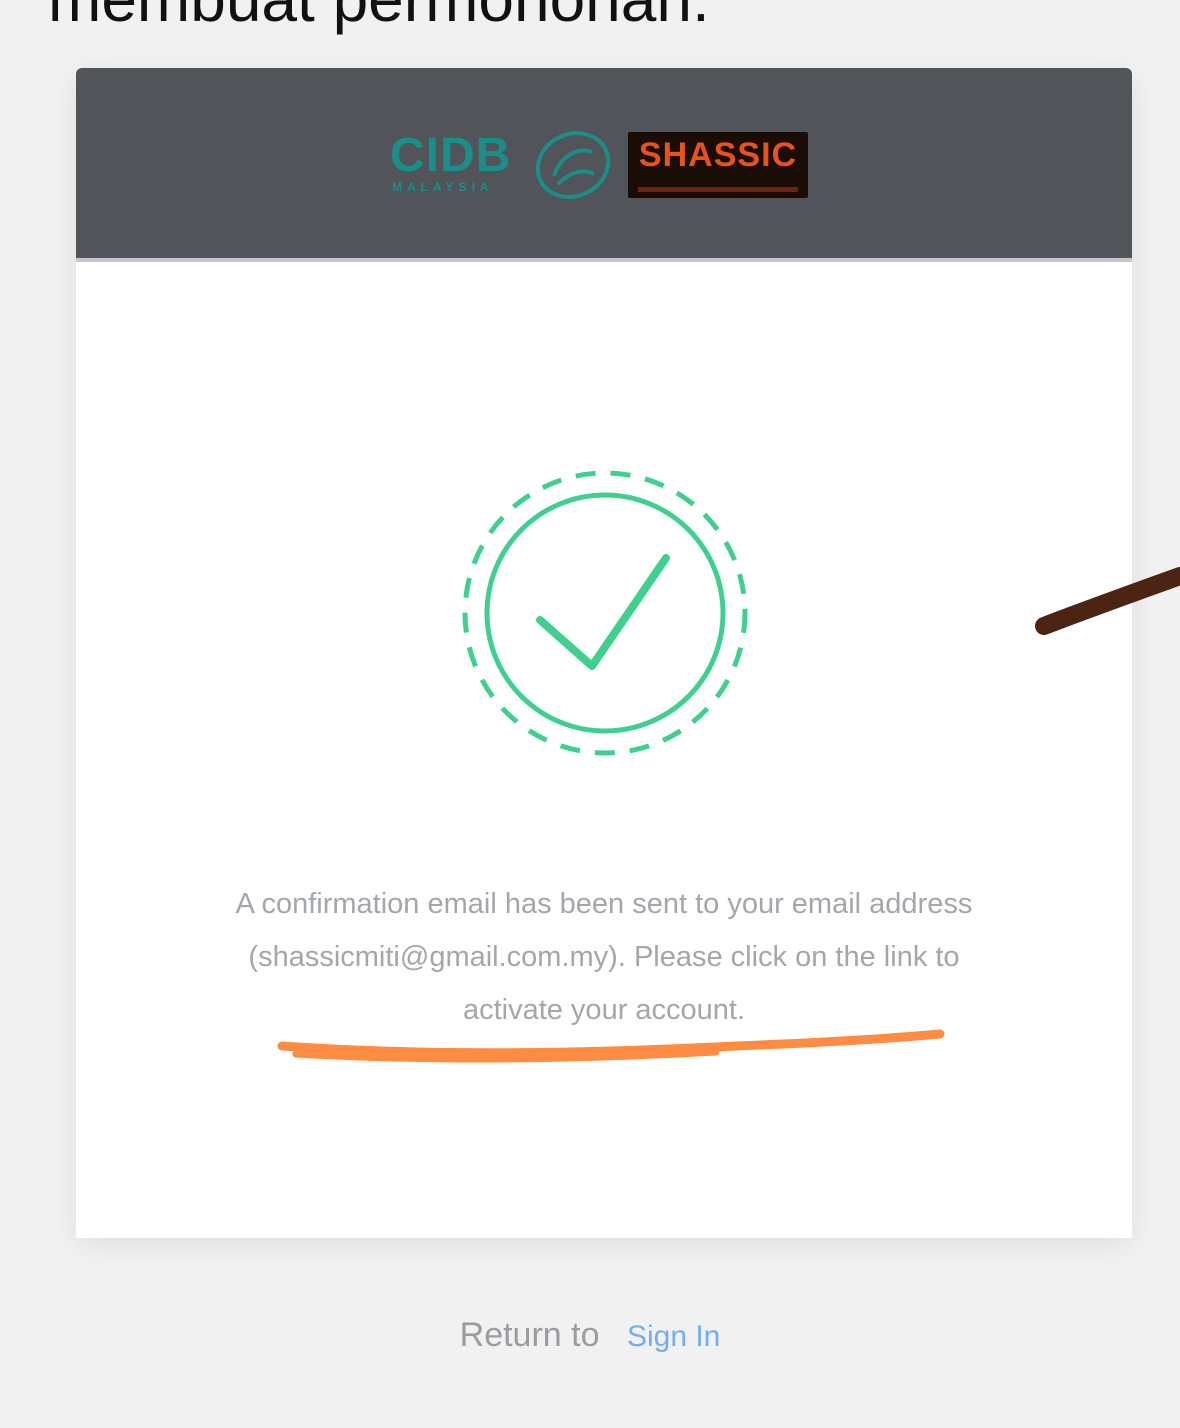 The width and height of the screenshot is (1180, 1428). What do you see at coordinates (529, 1335) in the screenshot?
I see `return-to-text: Return to` at bounding box center [529, 1335].